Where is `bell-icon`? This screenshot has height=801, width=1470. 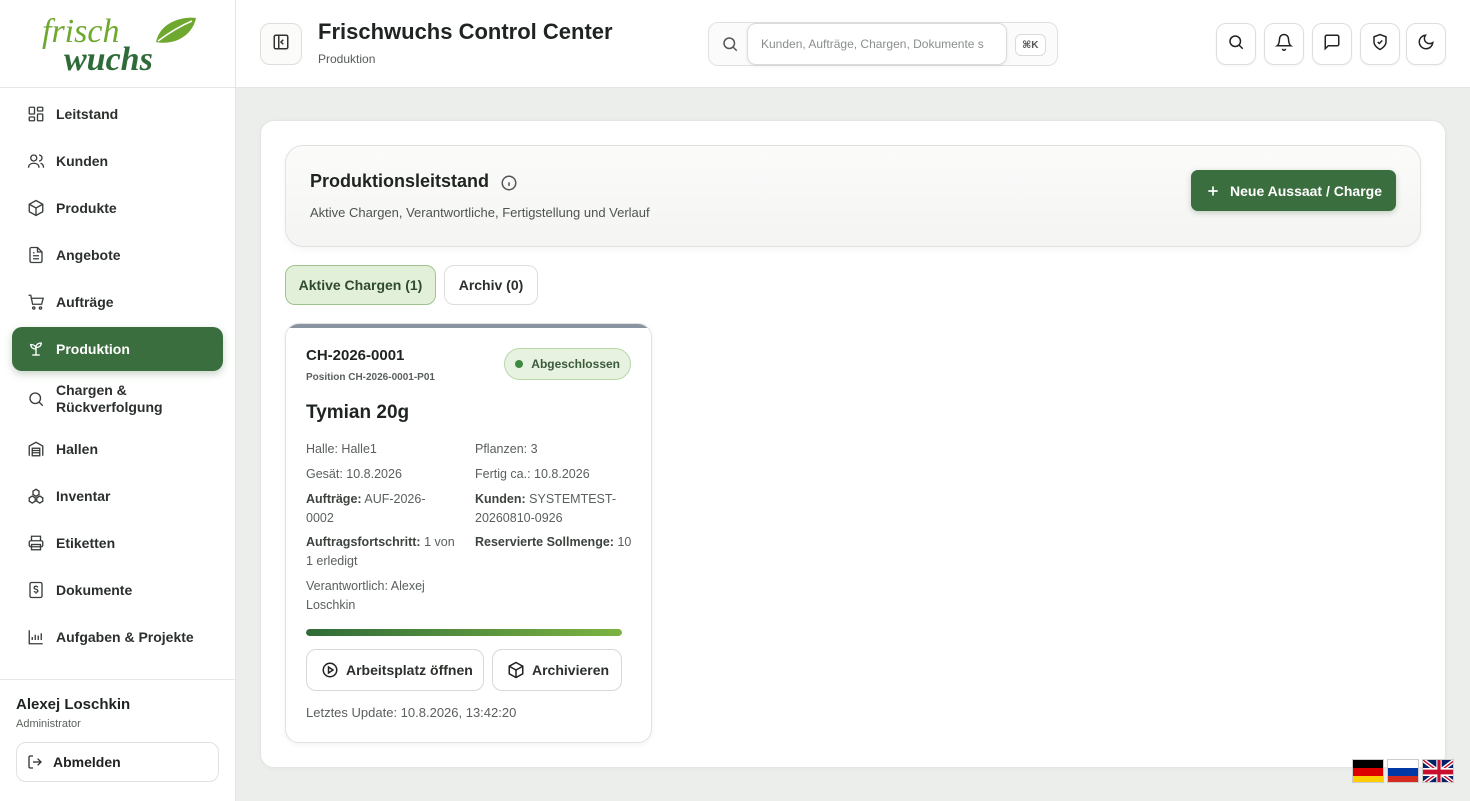
bell-icon is located at coordinates (1284, 44).